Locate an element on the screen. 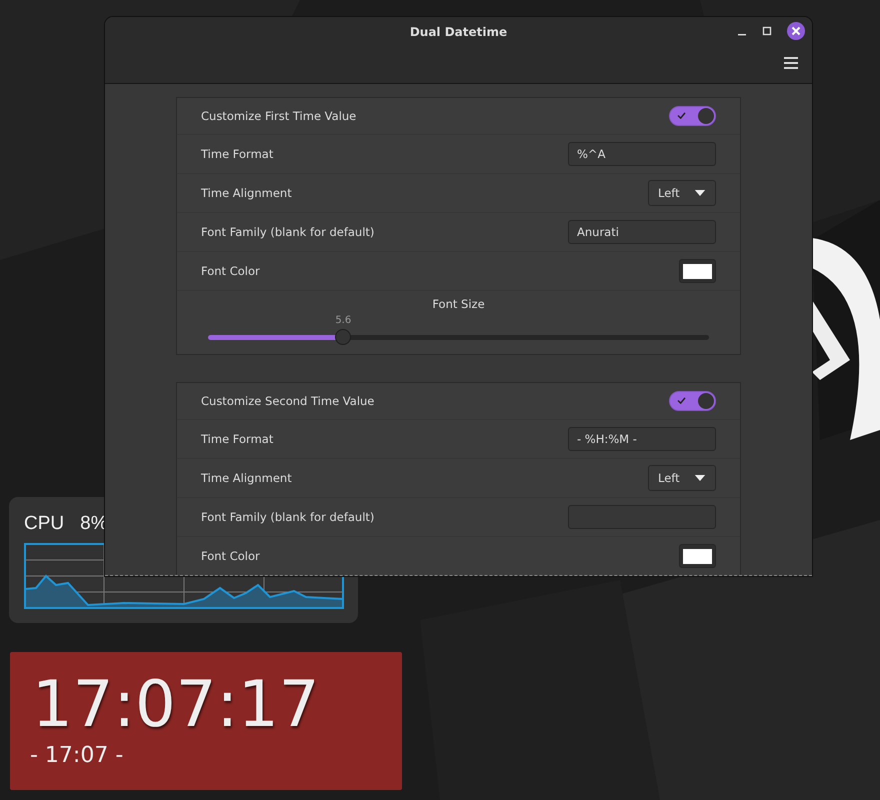 The width and height of the screenshot is (880, 800). window-title: Dual Datetime is located at coordinates (459, 31).